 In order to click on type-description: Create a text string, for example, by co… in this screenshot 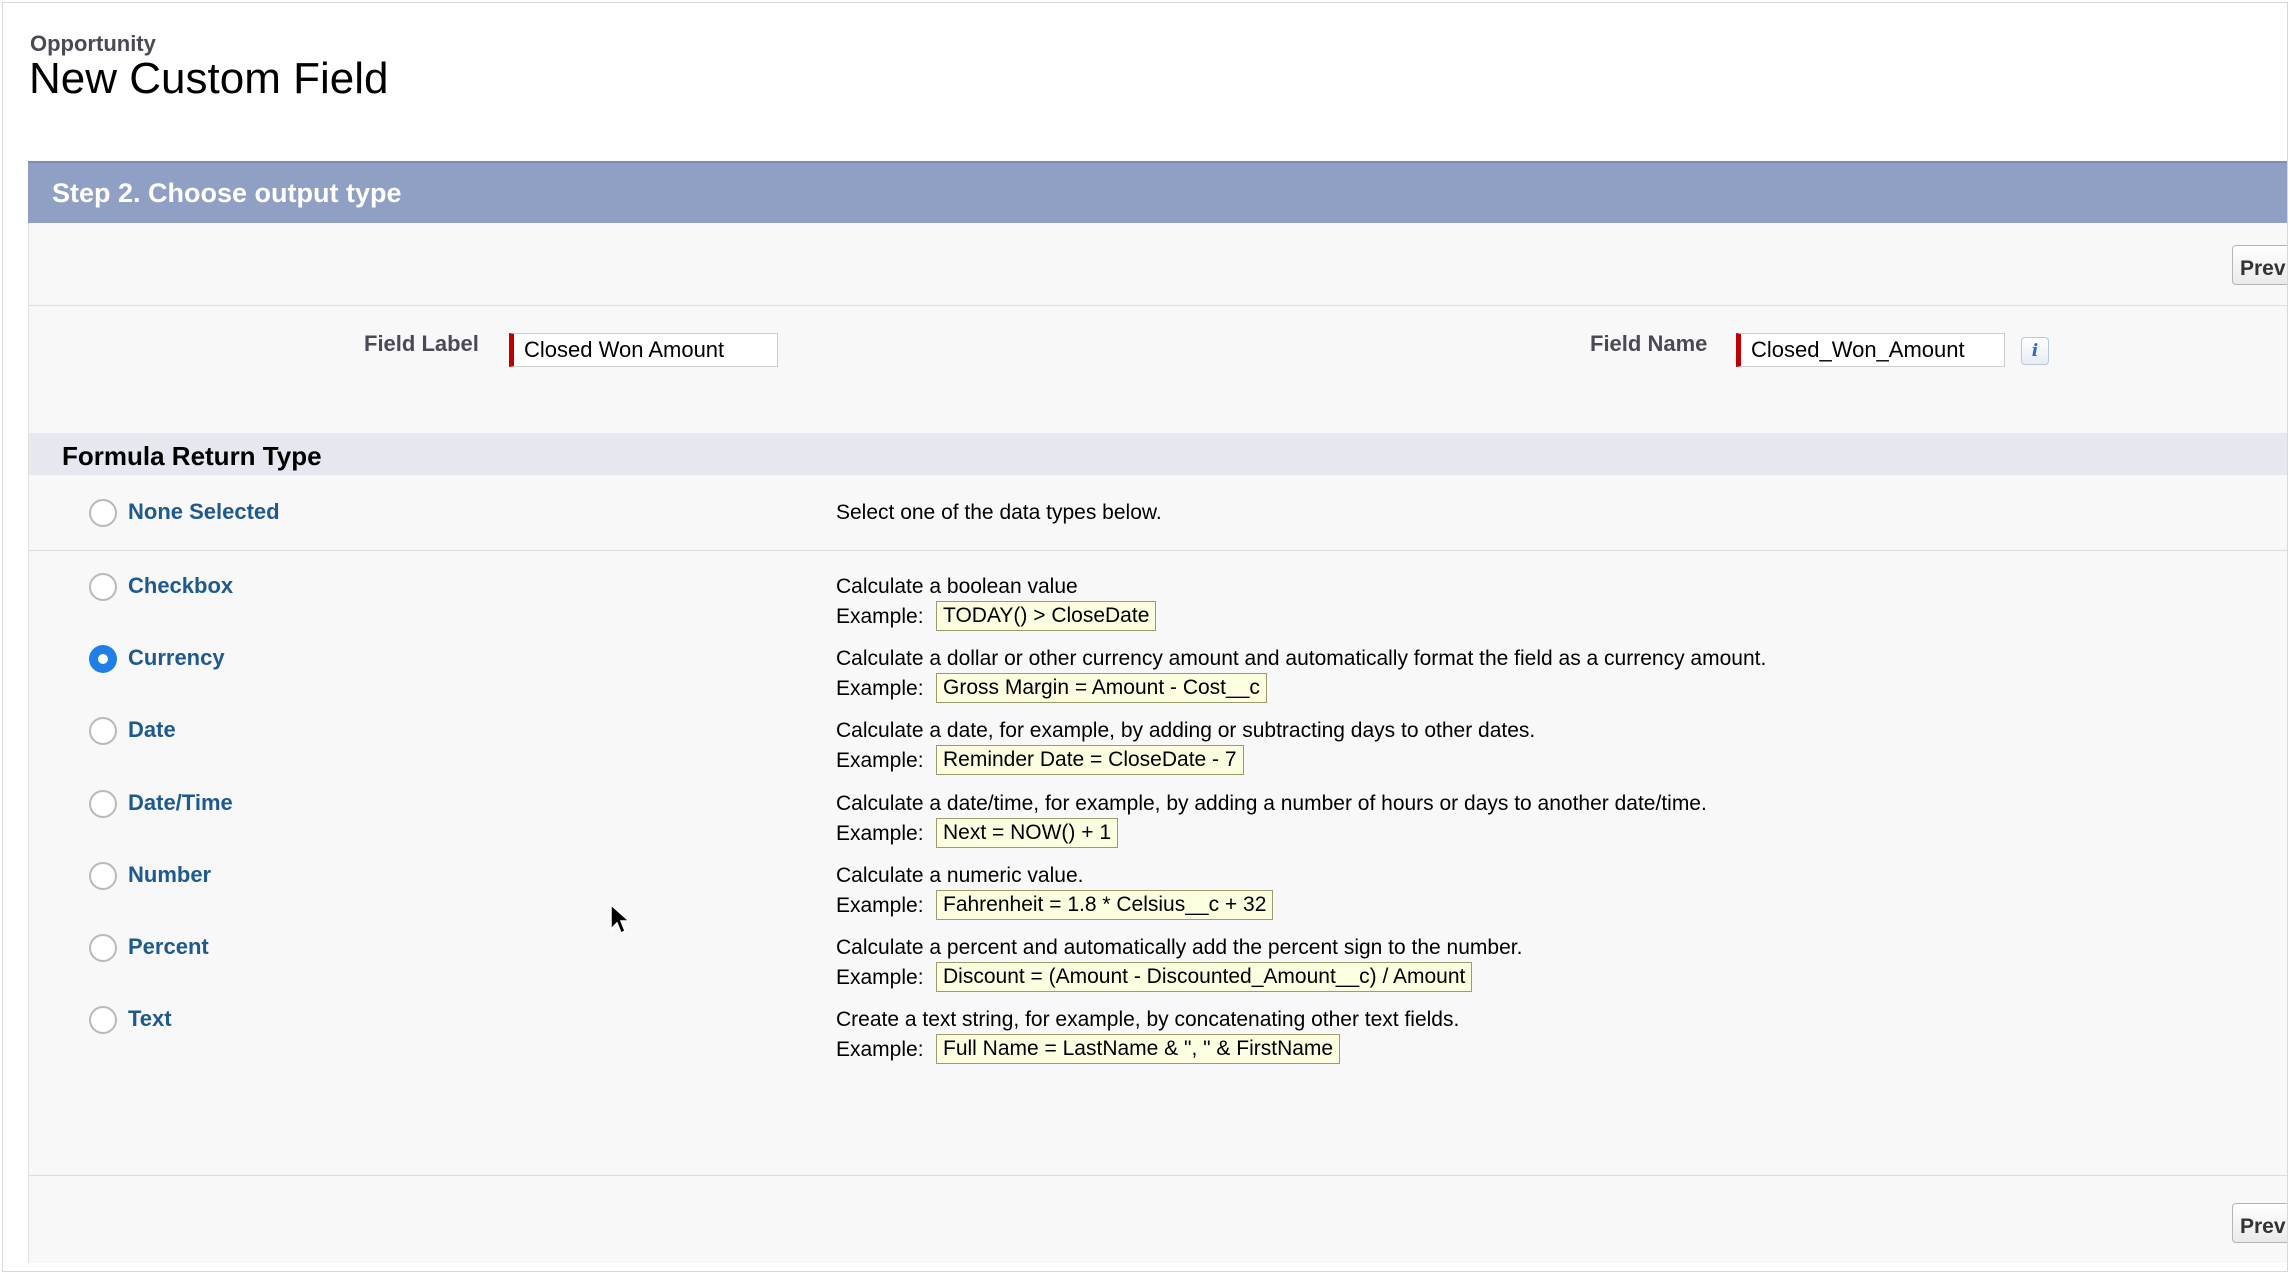, I will do `click(1148, 1019)`.